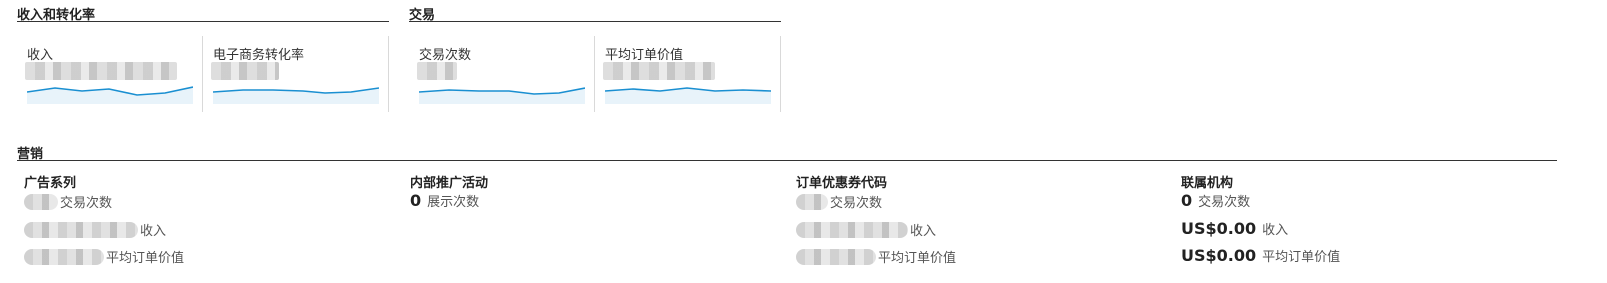  I want to click on section-rule-revenue, so click(203, 21).